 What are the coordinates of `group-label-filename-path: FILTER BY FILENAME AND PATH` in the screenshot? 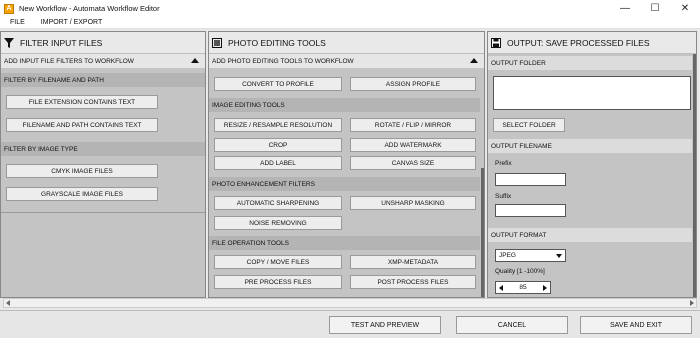 It's located at (103, 80).